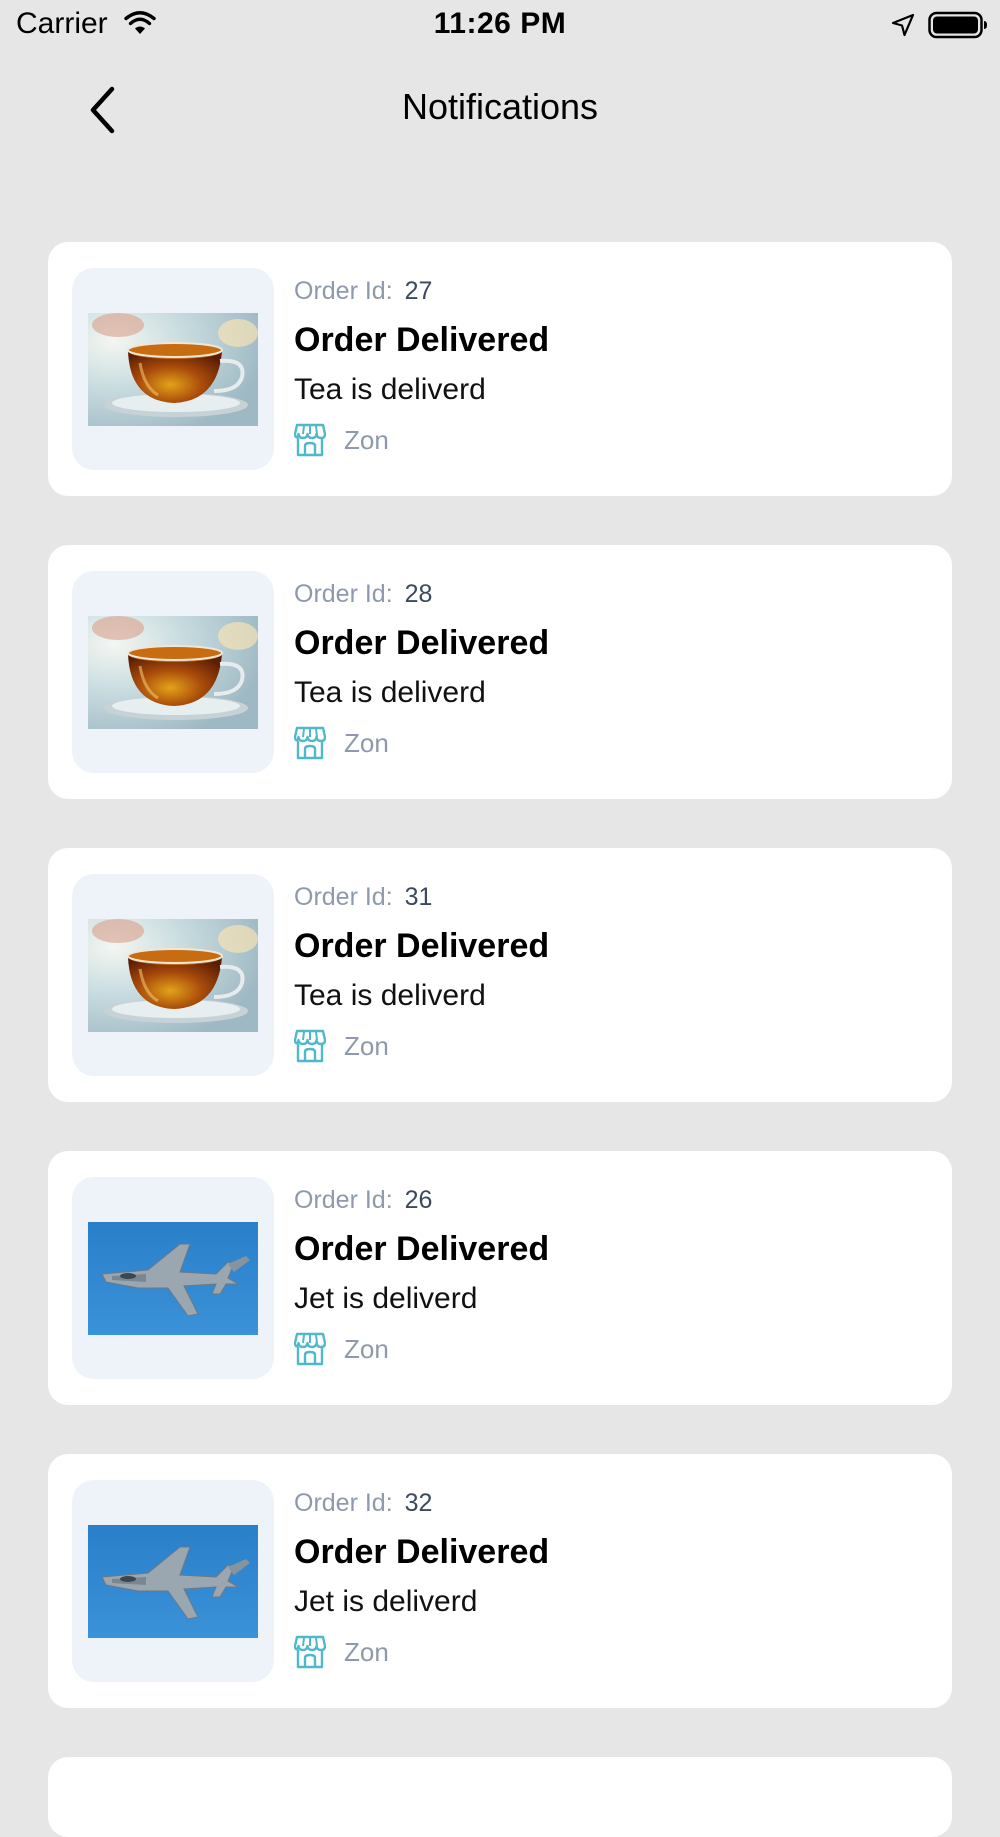 The image size is (1000, 1837). What do you see at coordinates (418, 594) in the screenshot?
I see `order-id-value: 28` at bounding box center [418, 594].